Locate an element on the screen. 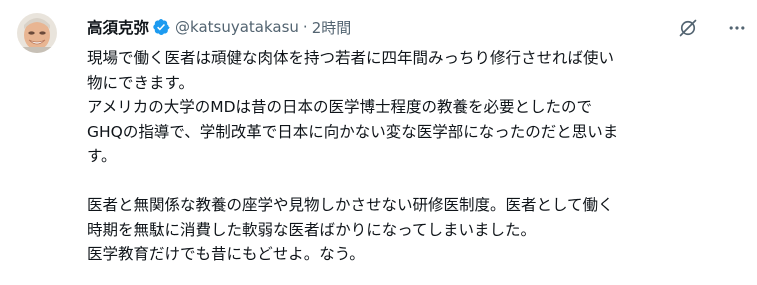 This screenshot has height=285, width=757. post-header: 高須克弥 @katsuyatakasu · 2時間 is located at coordinates (219, 27).